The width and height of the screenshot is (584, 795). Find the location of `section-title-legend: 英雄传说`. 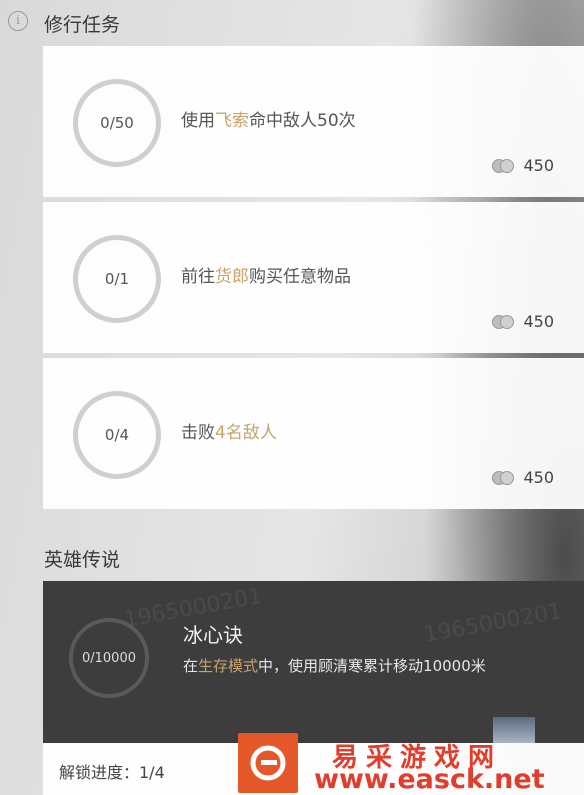

section-title-legend: 英雄传说 is located at coordinates (82, 560).